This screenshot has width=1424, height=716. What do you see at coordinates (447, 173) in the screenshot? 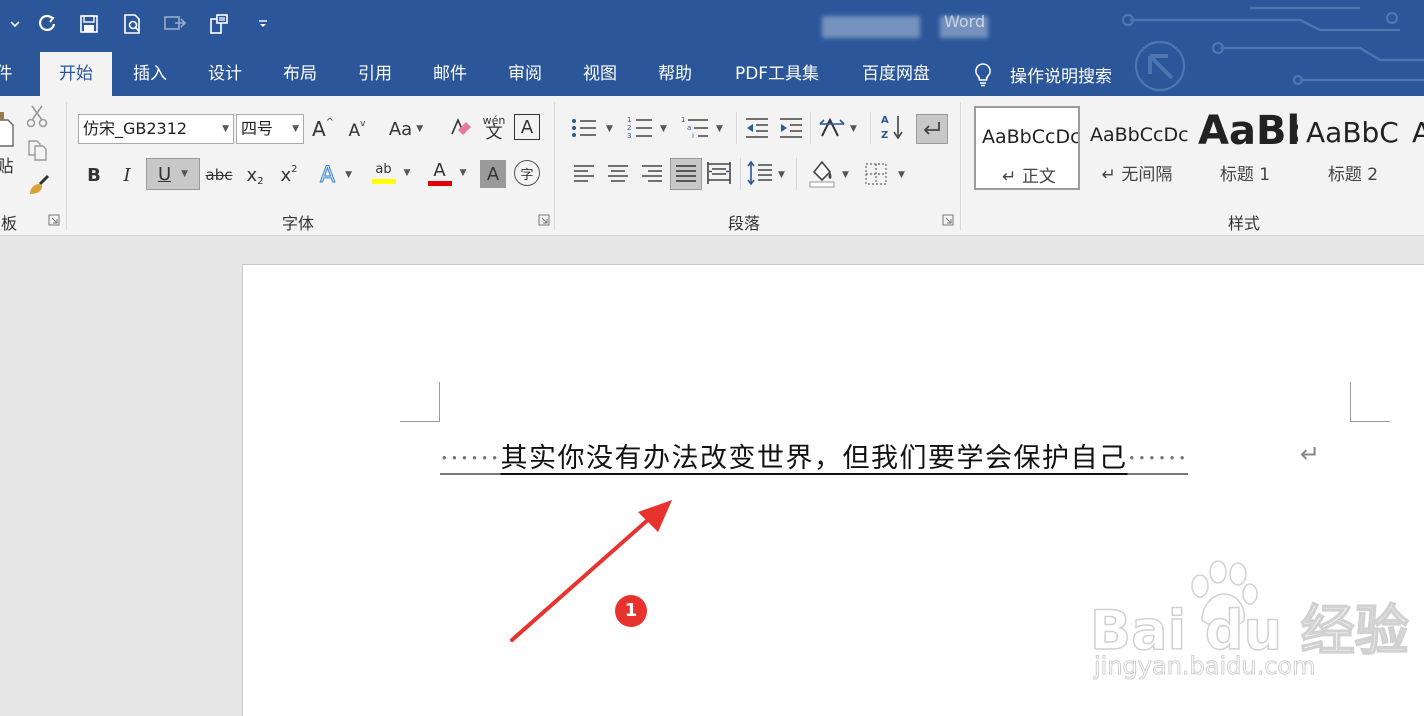
I see `font-color-button: A ▼` at bounding box center [447, 173].